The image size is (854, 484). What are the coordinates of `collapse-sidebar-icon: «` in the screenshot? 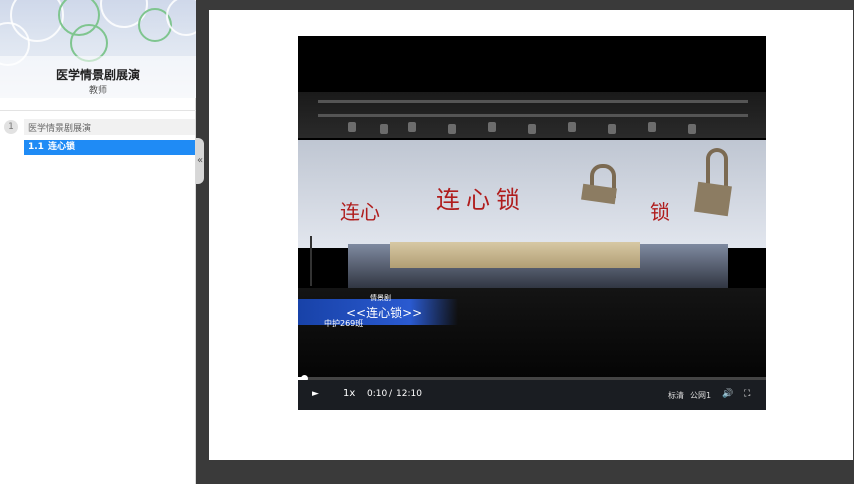 It's located at (200, 161).